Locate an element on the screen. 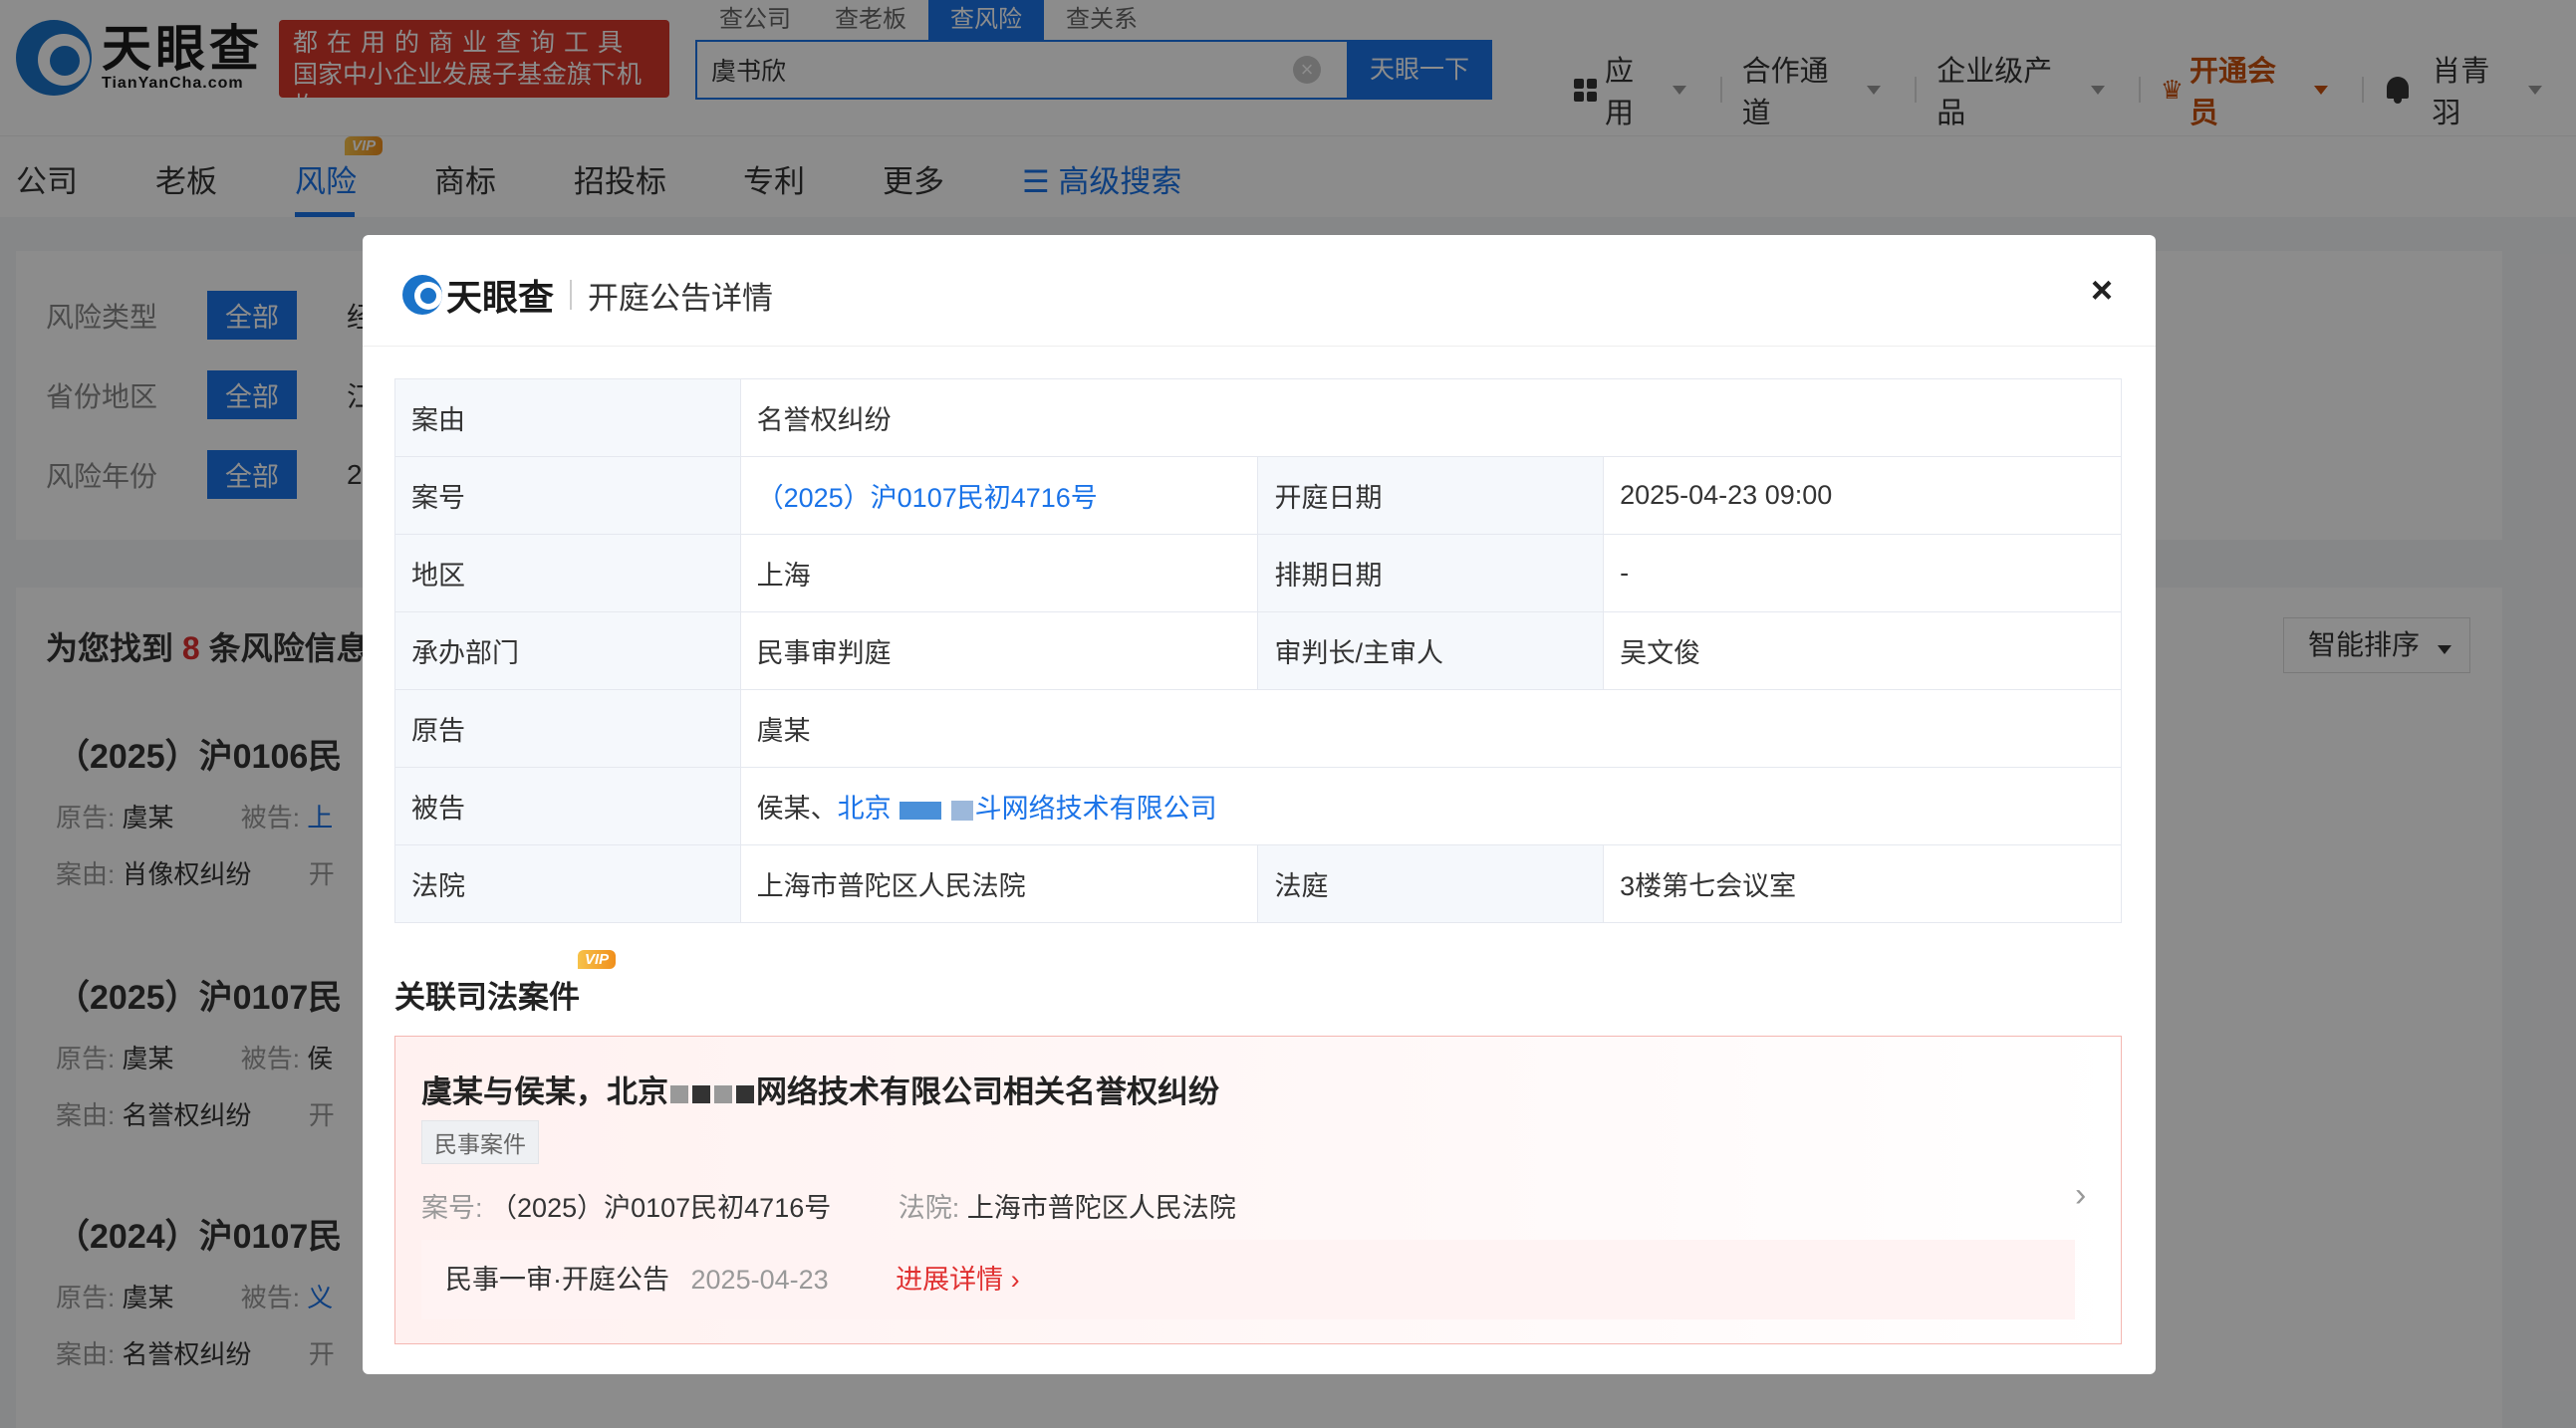 The image size is (2576, 1428). related-case-title: 虞某与侯某，北京 网络技术有限公司相关名誉权纠纷 is located at coordinates (820, 1089).